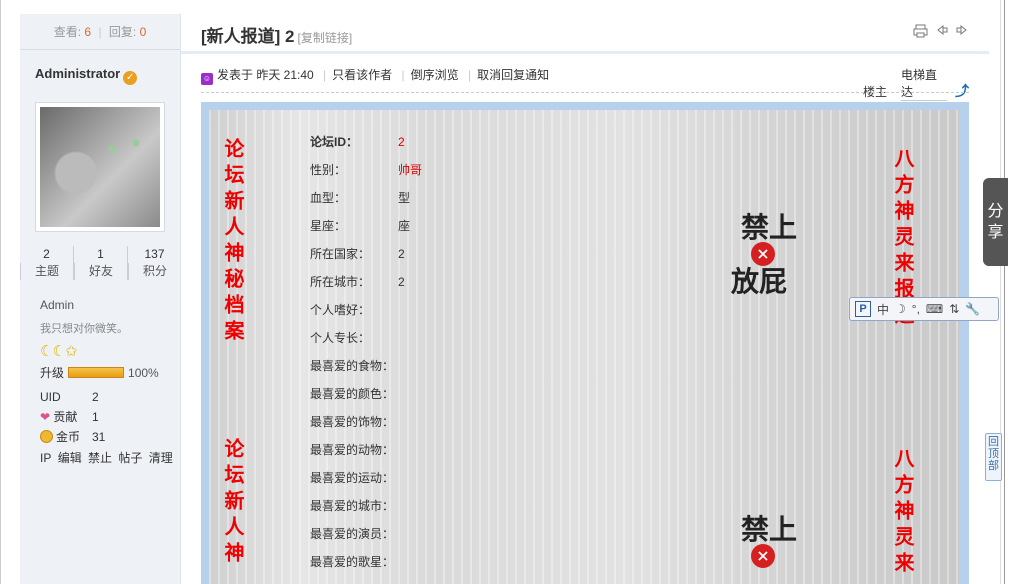 Image resolution: width=1025 pixels, height=584 pixels. Describe the element at coordinates (585, 92) in the screenshot. I see `meta-dashed-divider` at that location.